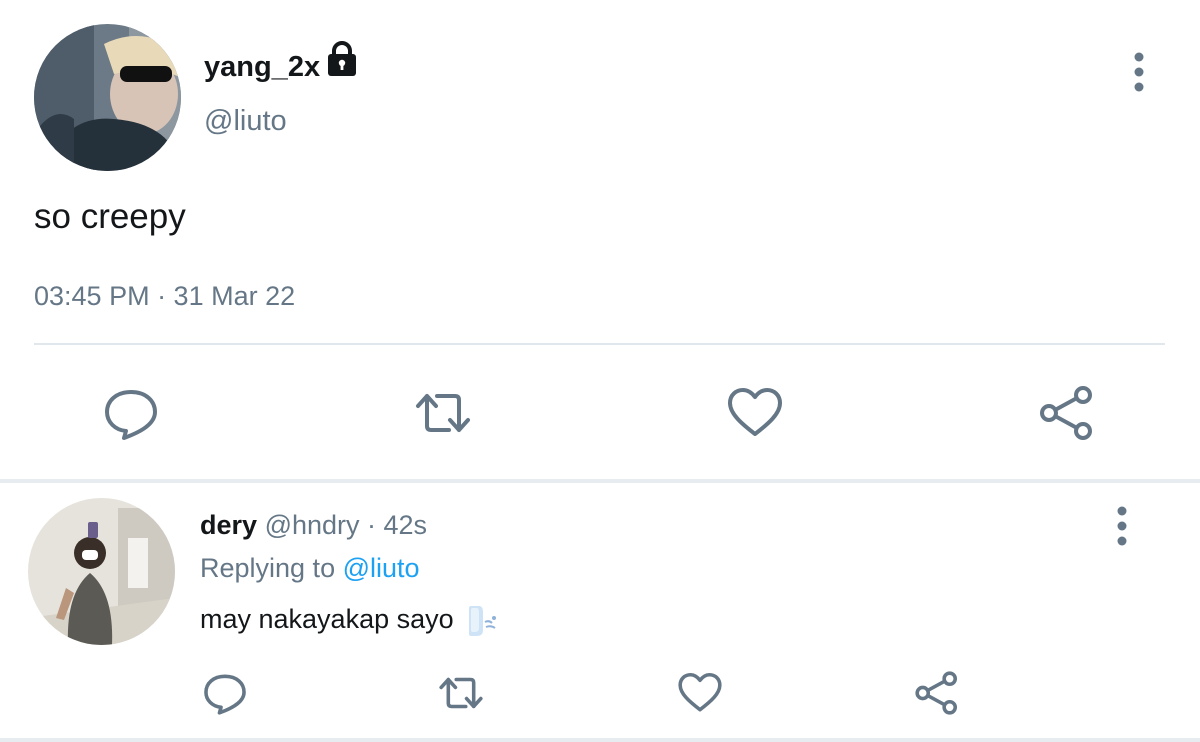 This screenshot has width=1200, height=742. What do you see at coordinates (599, 344) in the screenshot?
I see `divider` at bounding box center [599, 344].